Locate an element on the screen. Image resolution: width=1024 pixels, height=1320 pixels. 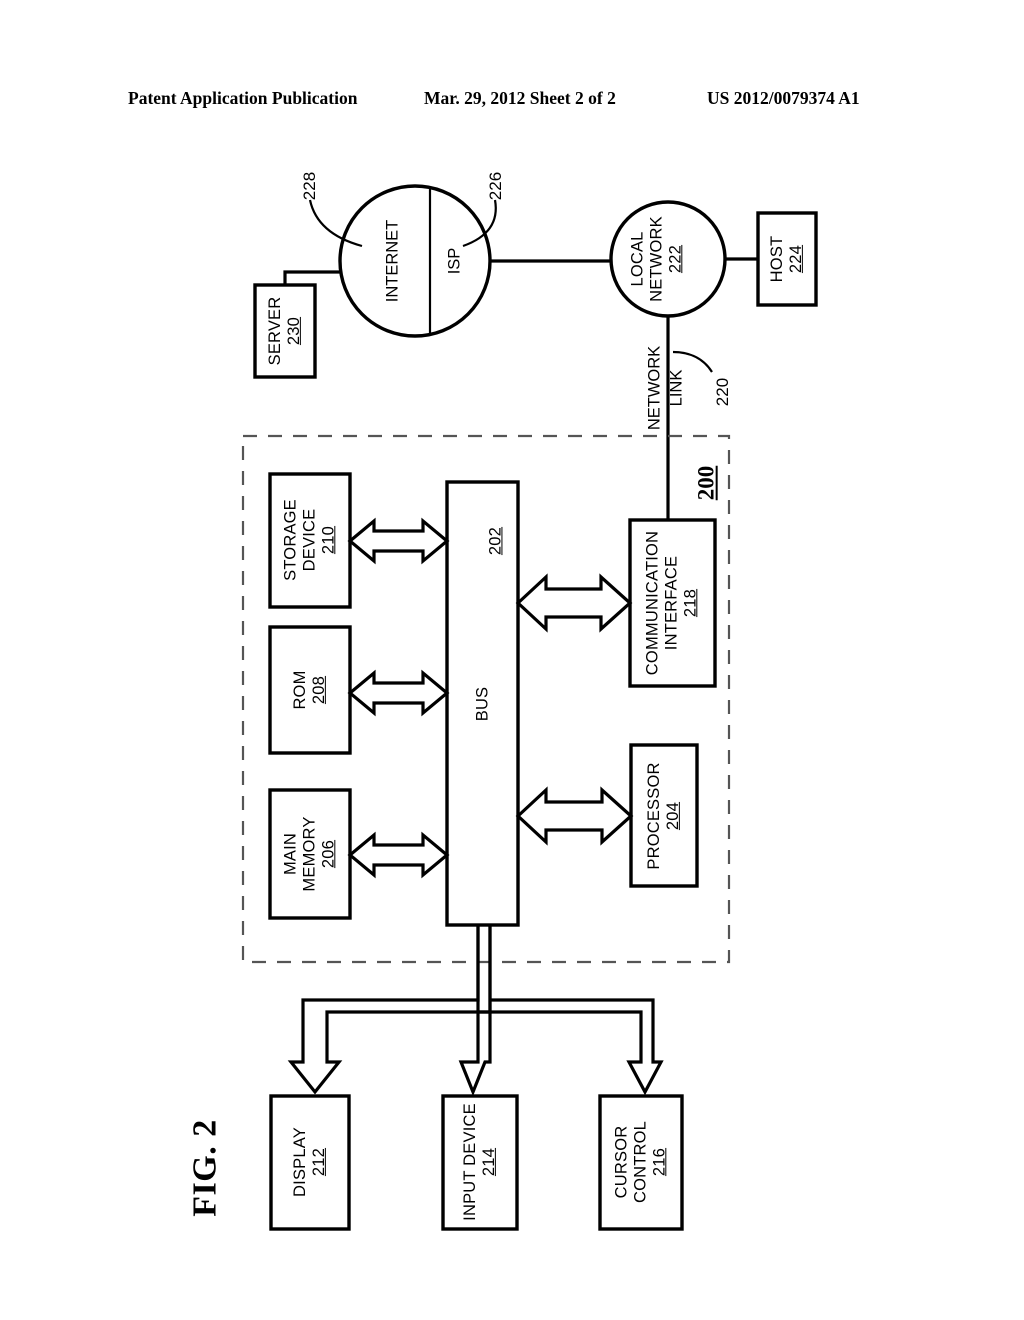
internet-isp-circle-shape is located at coordinates (415, 261).